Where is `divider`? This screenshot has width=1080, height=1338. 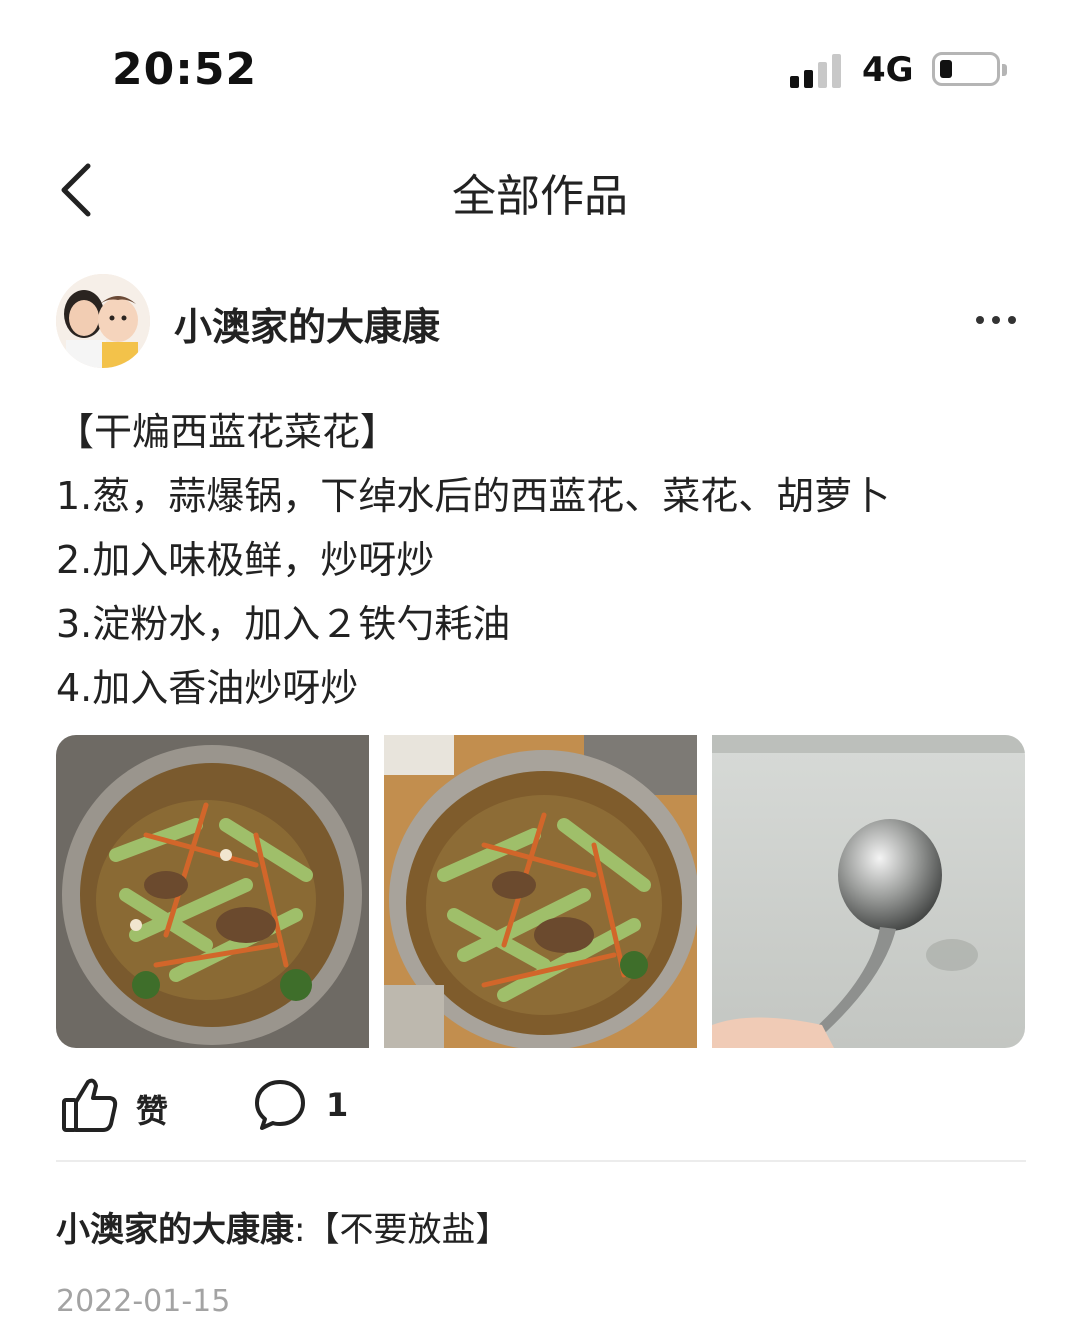
divider is located at coordinates (541, 1161).